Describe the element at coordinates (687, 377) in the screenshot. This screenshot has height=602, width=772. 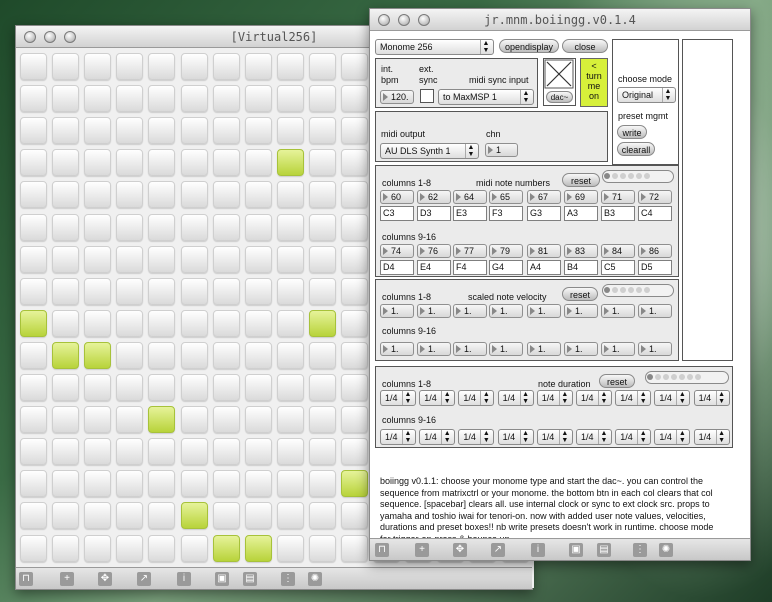
I see `duration-preset-dots` at that location.